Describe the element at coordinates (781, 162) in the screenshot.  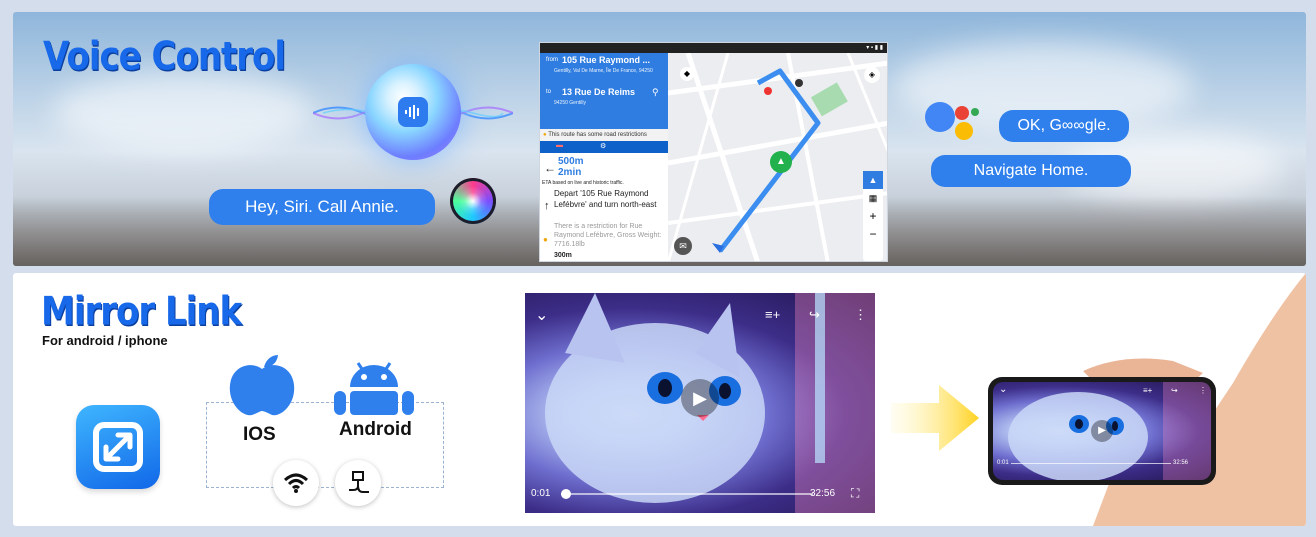
I see `navigate-fab: ▲` at that location.